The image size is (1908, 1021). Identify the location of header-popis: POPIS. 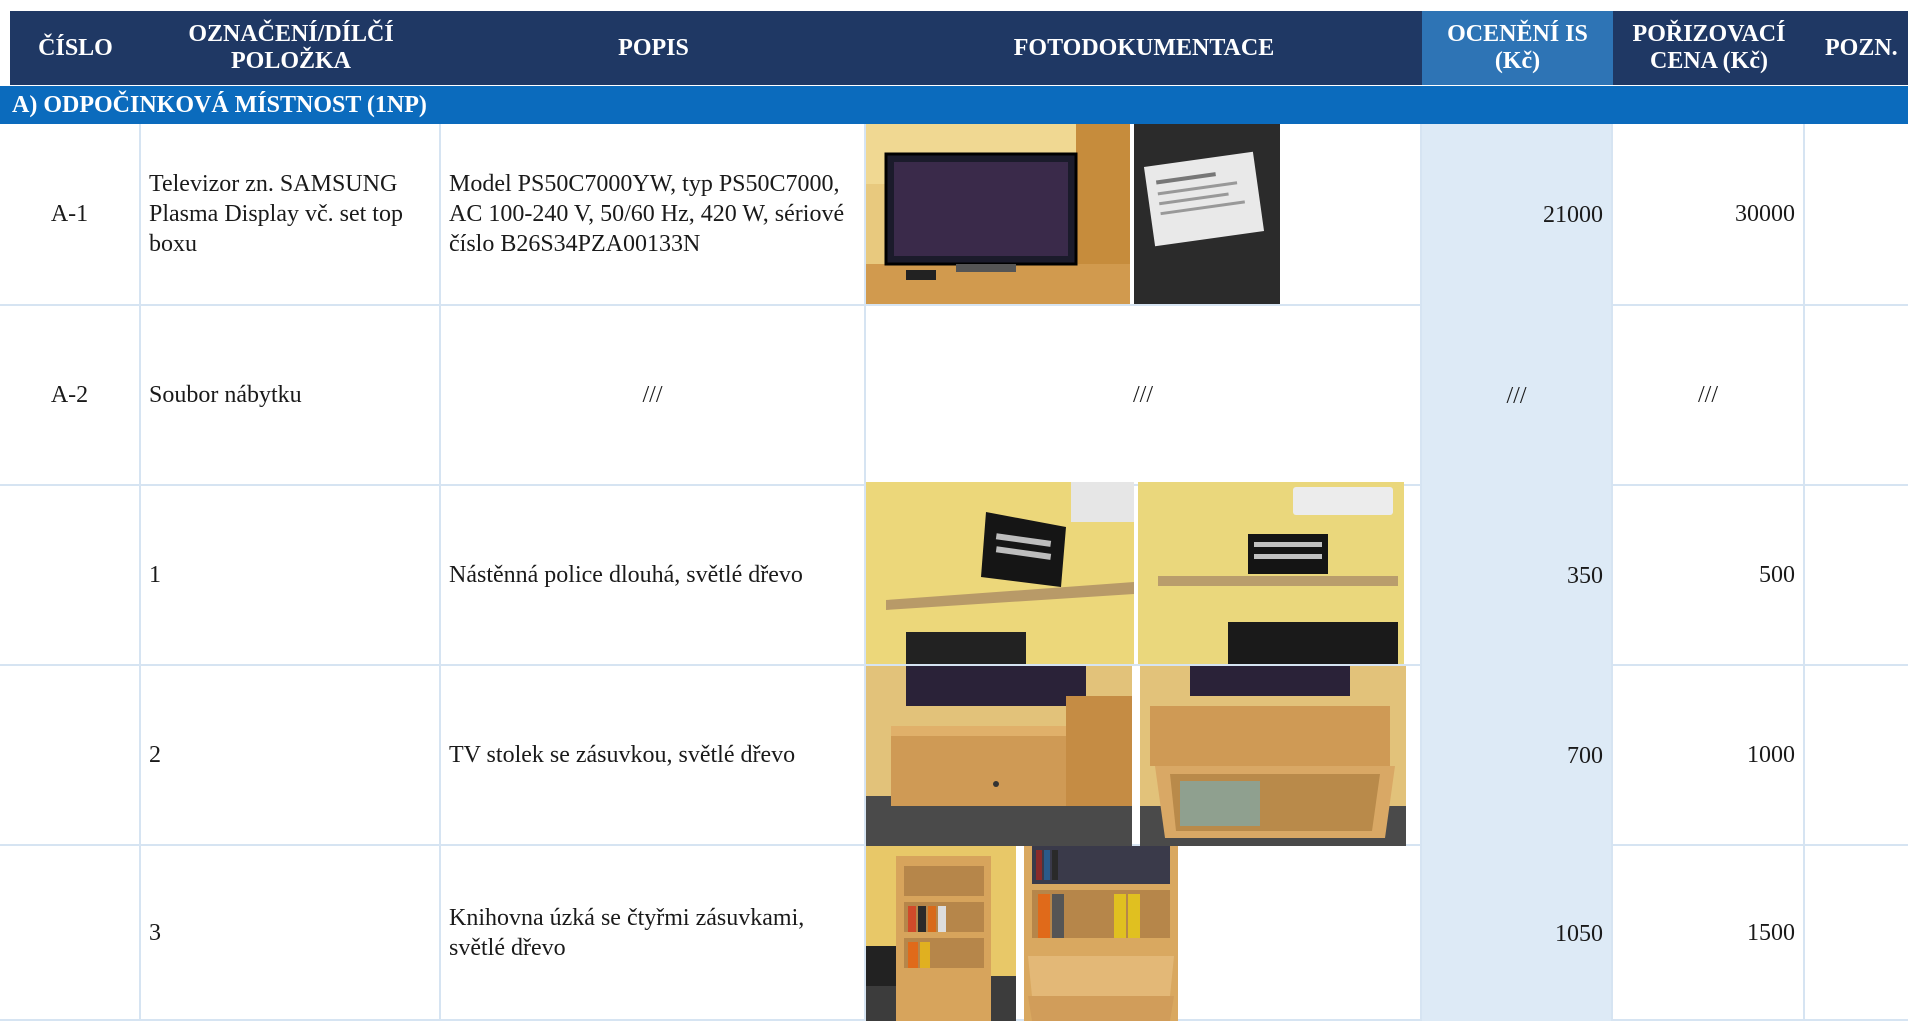
(653, 48).